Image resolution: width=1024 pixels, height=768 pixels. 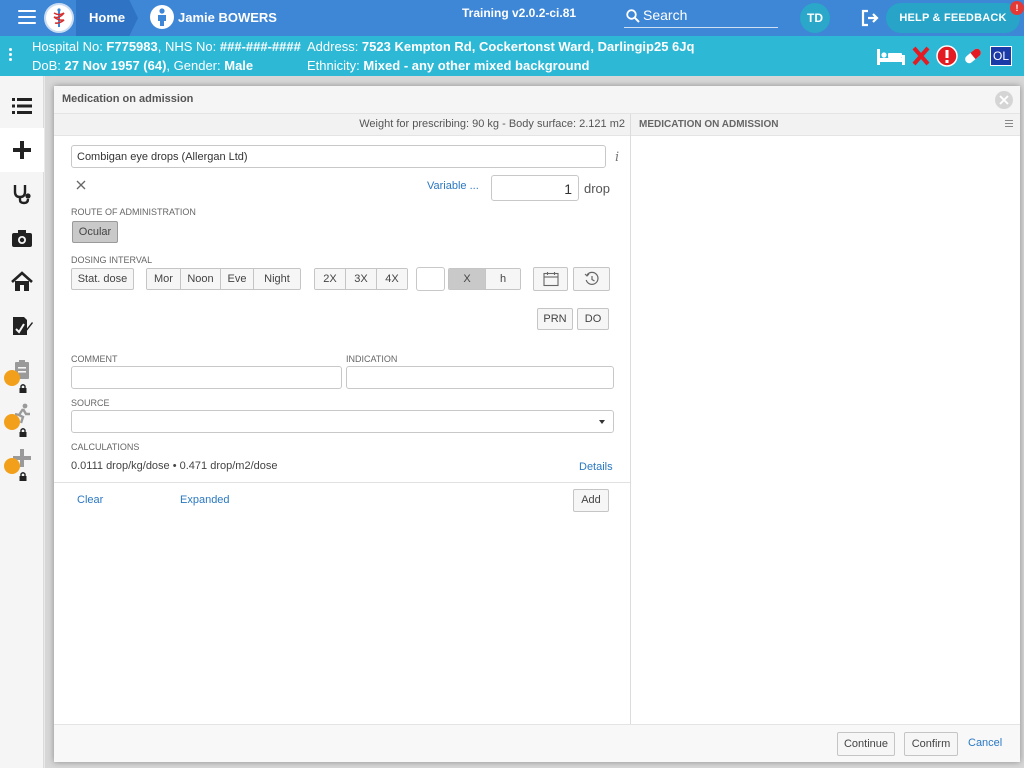 I want to click on sidebar-item-clipboard-locked, so click(x=22, y=370).